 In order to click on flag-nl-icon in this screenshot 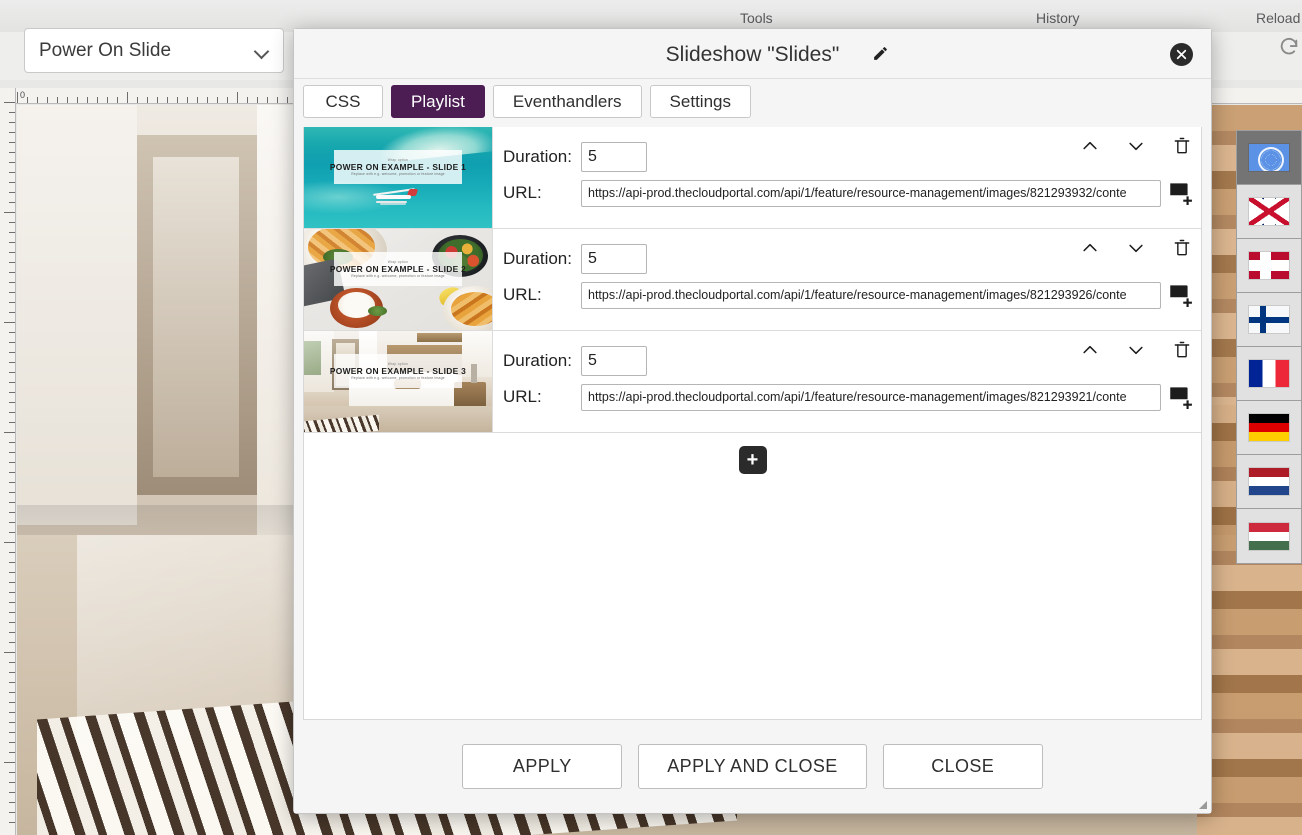, I will do `click(1269, 481)`.